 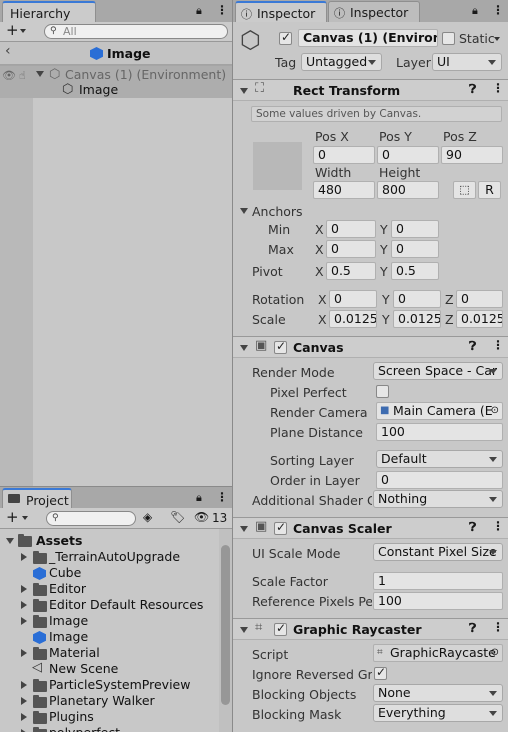 I want to click on hidden-eye-icon: 👁︎, so click(x=201, y=517).